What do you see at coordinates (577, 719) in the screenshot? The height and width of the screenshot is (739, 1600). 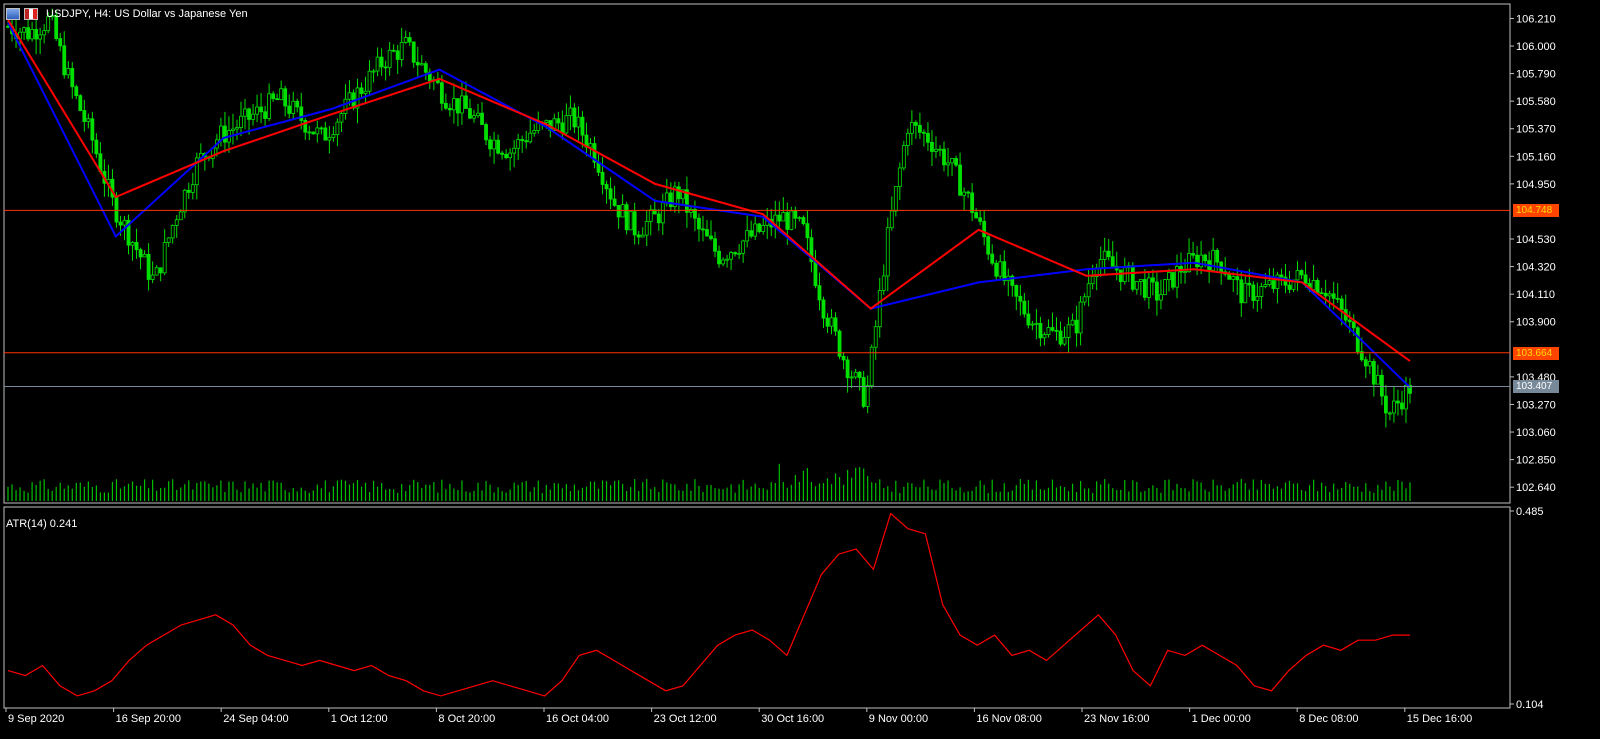 I see `x-tick-label: 16 Oct 04:00` at bounding box center [577, 719].